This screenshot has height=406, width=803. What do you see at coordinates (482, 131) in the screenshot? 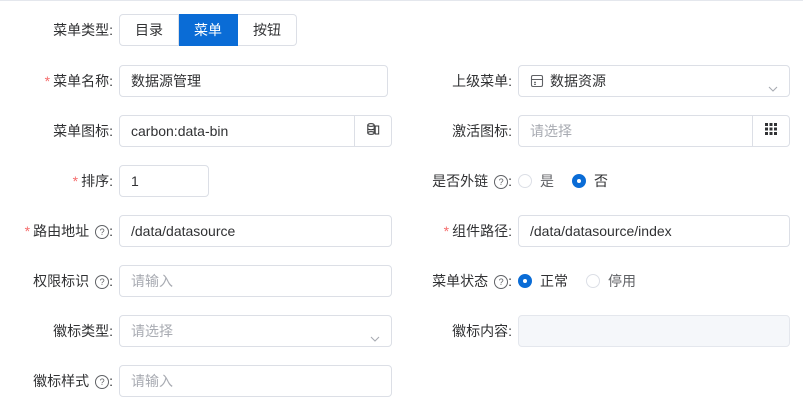
I see `active-icon-label: 激活图标:` at bounding box center [482, 131].